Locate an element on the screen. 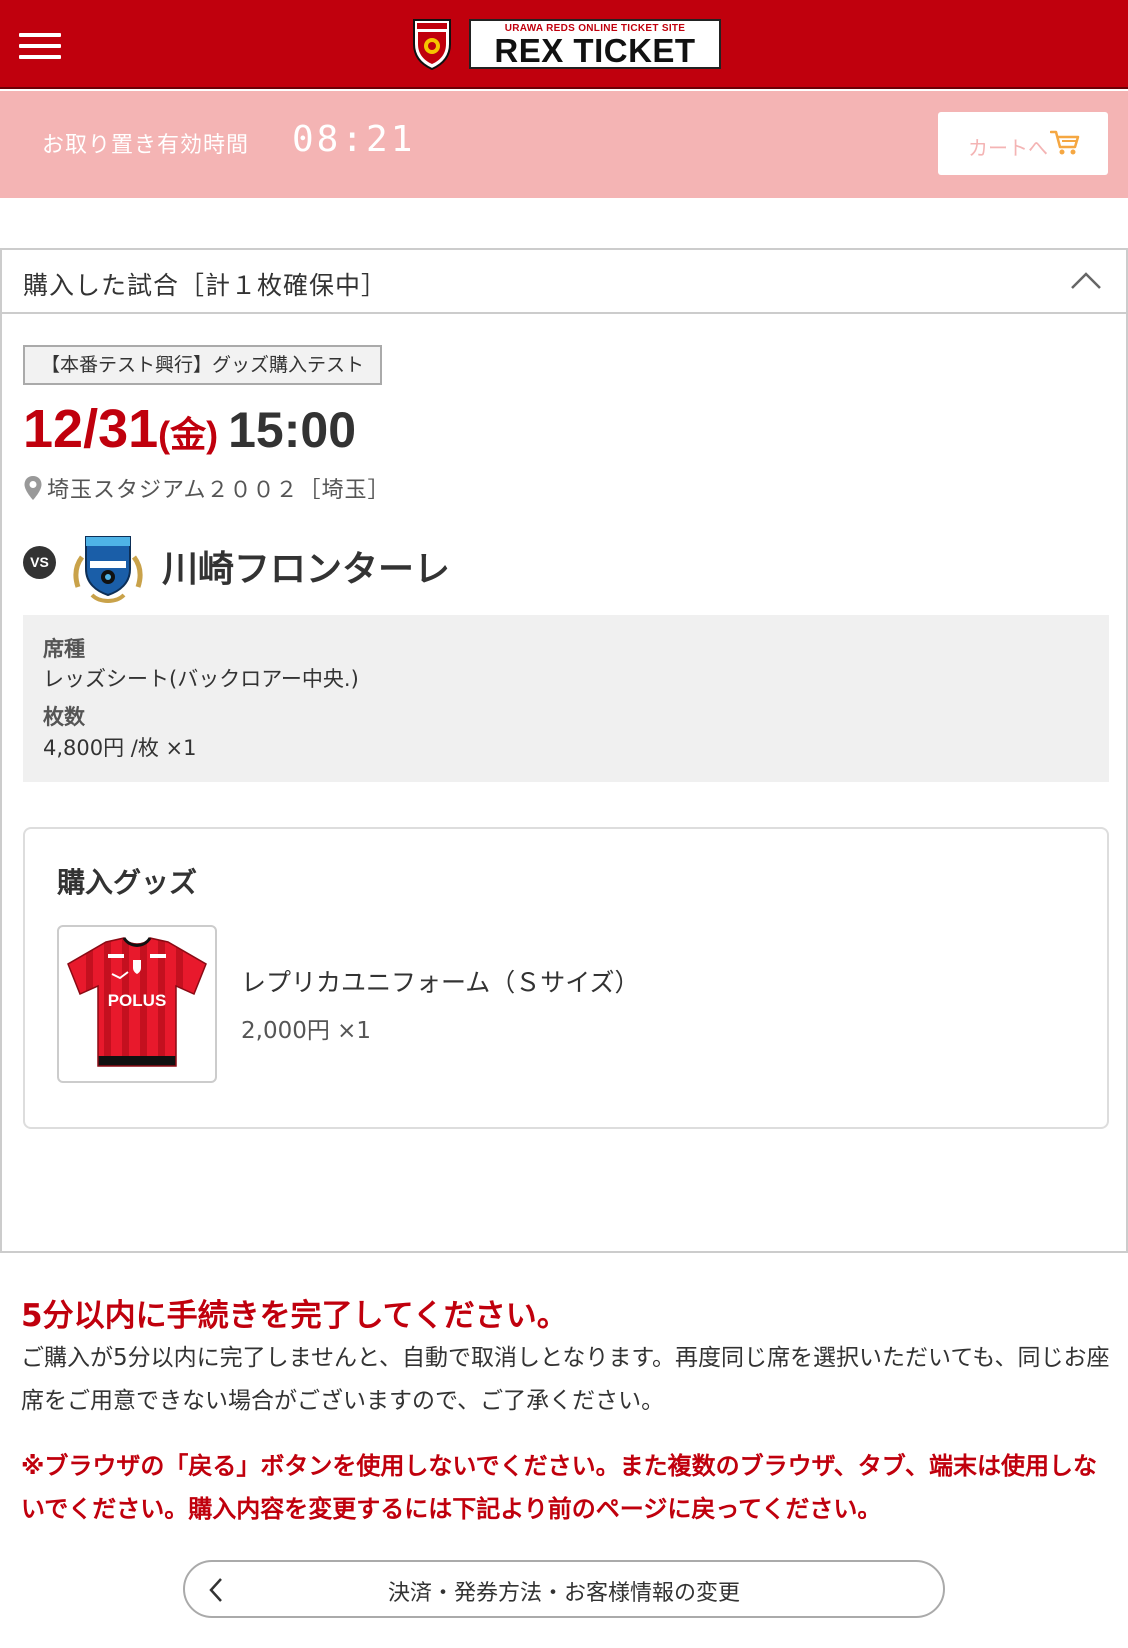 This screenshot has height=1648, width=1128. cart-icon is located at coordinates (1065, 142).